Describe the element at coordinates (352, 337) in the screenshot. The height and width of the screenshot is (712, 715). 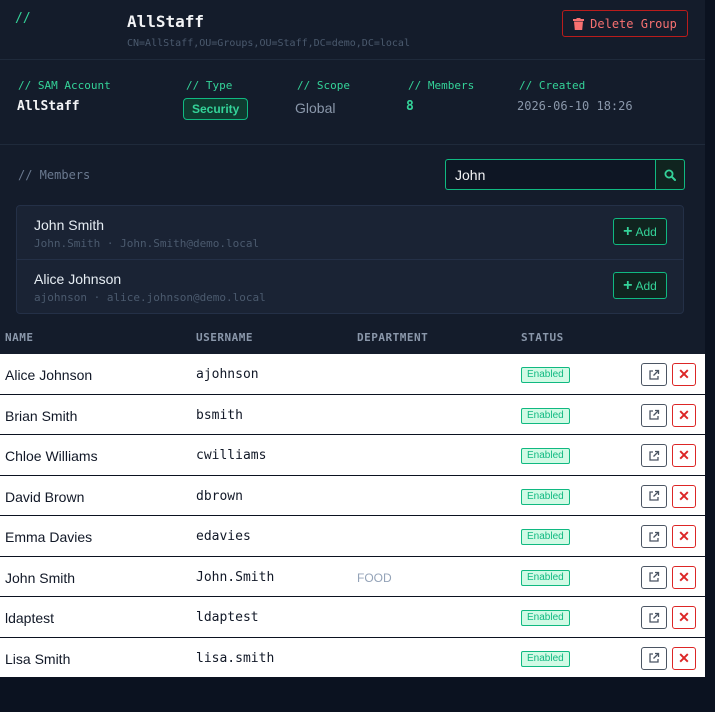
I see `members-table-header: NAME USERNAME DEPARTMENT STATUS` at that location.